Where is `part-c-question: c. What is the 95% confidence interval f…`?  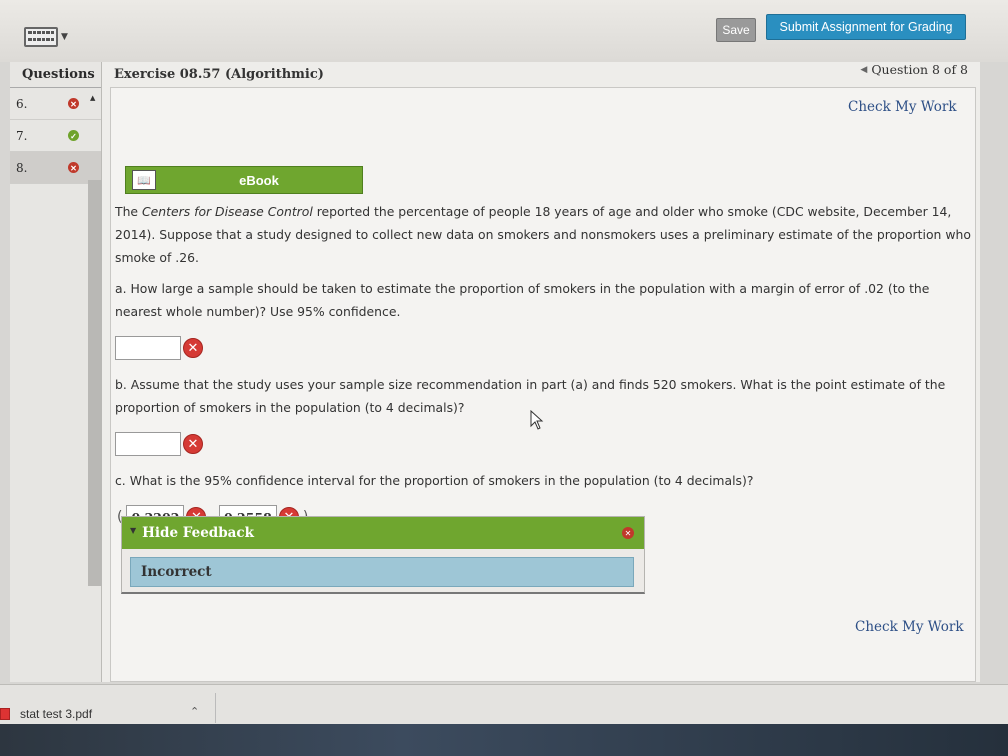 part-c-question: c. What is the 95% confidence interval f… is located at coordinates (434, 480).